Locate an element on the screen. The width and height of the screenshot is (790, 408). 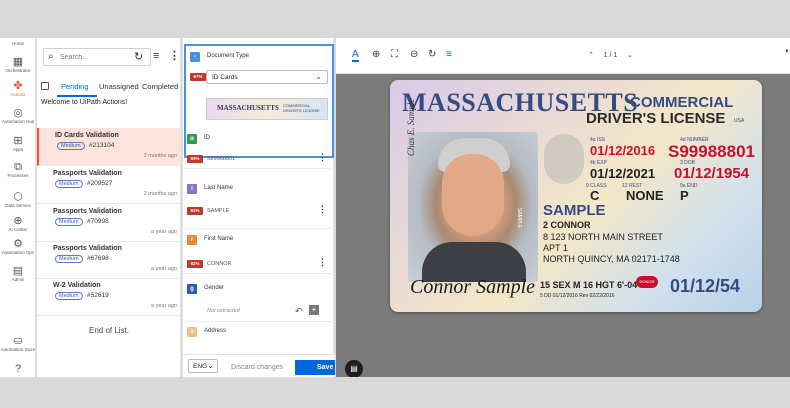
rail-item-ai-center: ⊕ AI Center is located at coordinates (18, 223).